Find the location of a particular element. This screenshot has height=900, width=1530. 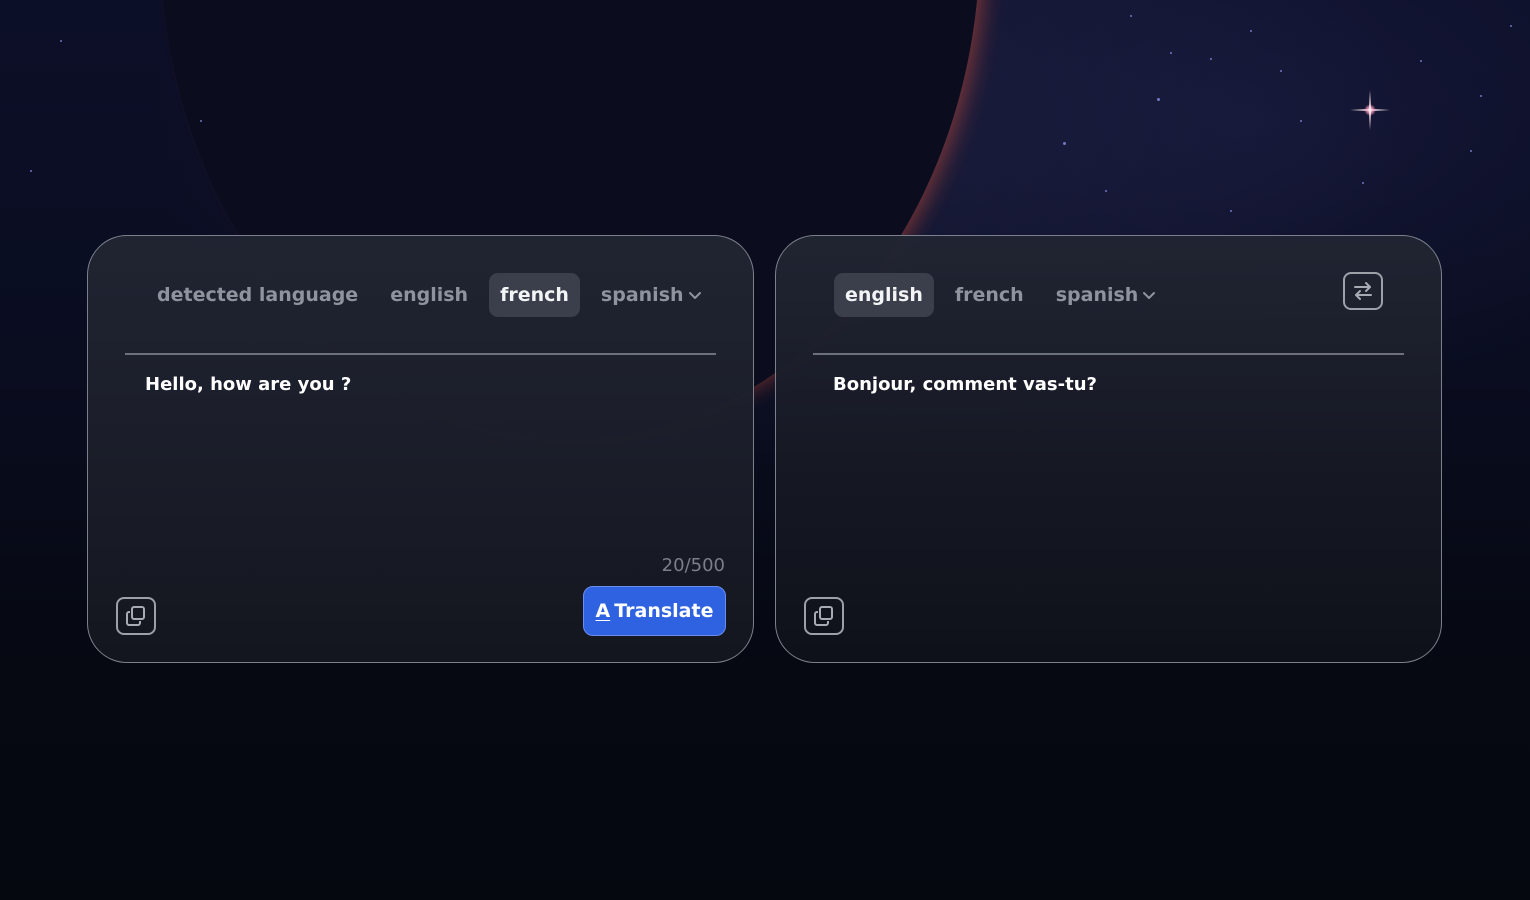

target-language-tabs: english french spanish is located at coordinates (1000, 295).